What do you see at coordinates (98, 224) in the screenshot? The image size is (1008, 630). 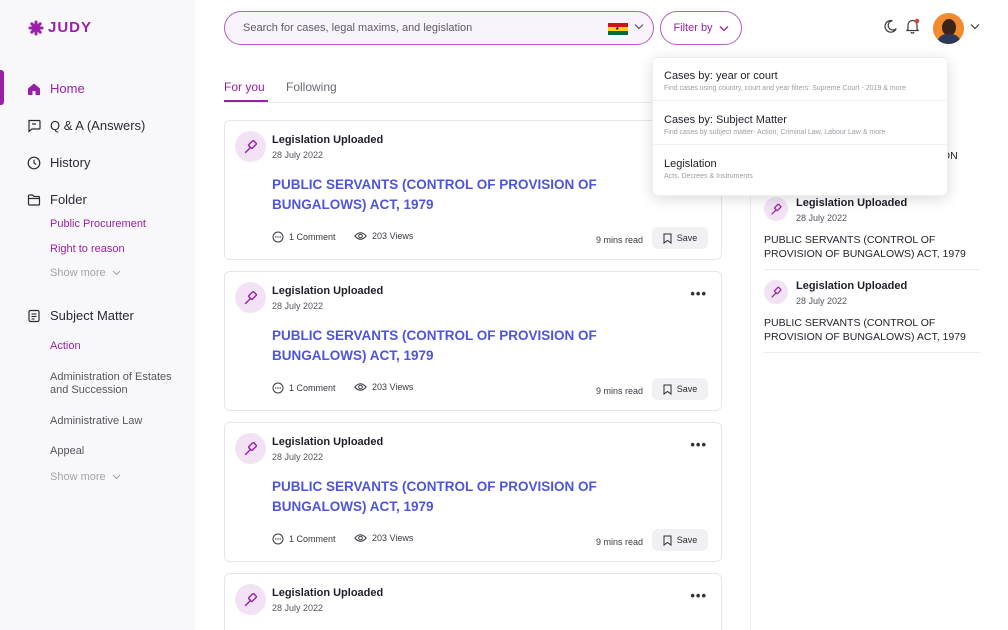 I see `folder-item-public-procurement: Public Procurement` at bounding box center [98, 224].